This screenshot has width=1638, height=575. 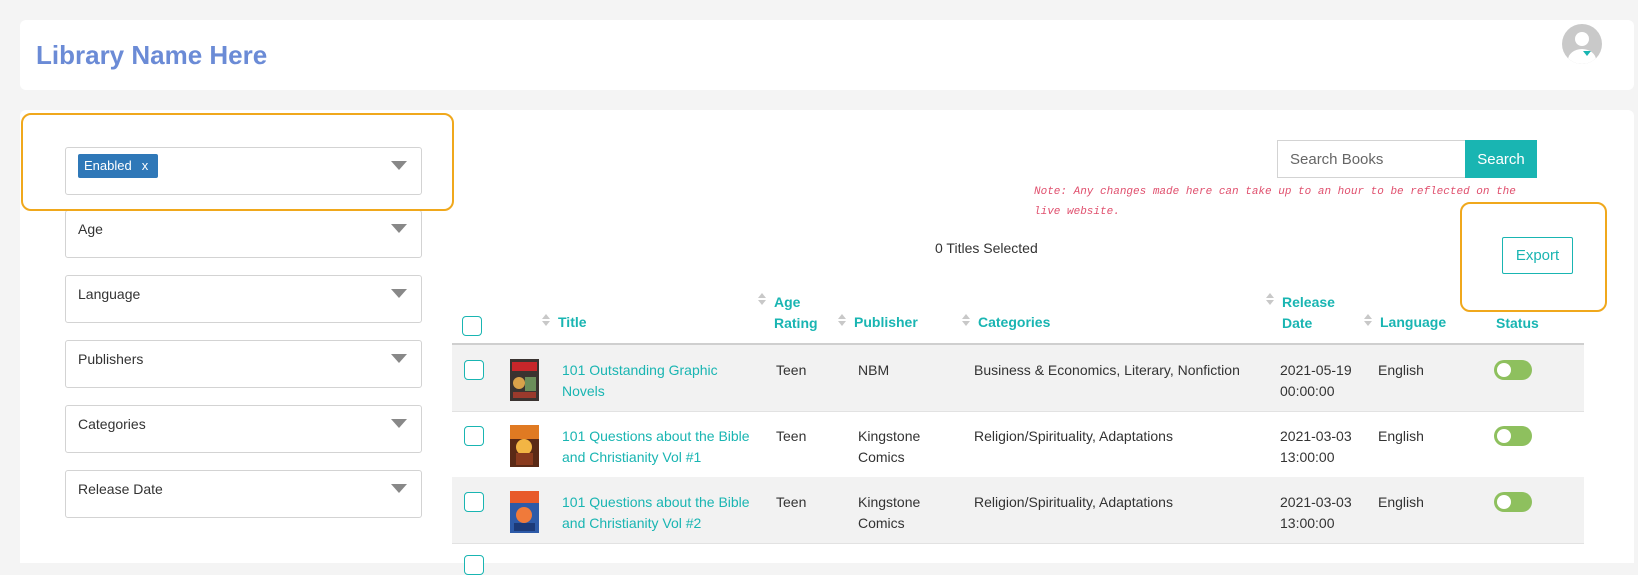 What do you see at coordinates (652, 381) in the screenshot?
I see `book-title-link: 101 Outstanding Graphic Novels` at bounding box center [652, 381].